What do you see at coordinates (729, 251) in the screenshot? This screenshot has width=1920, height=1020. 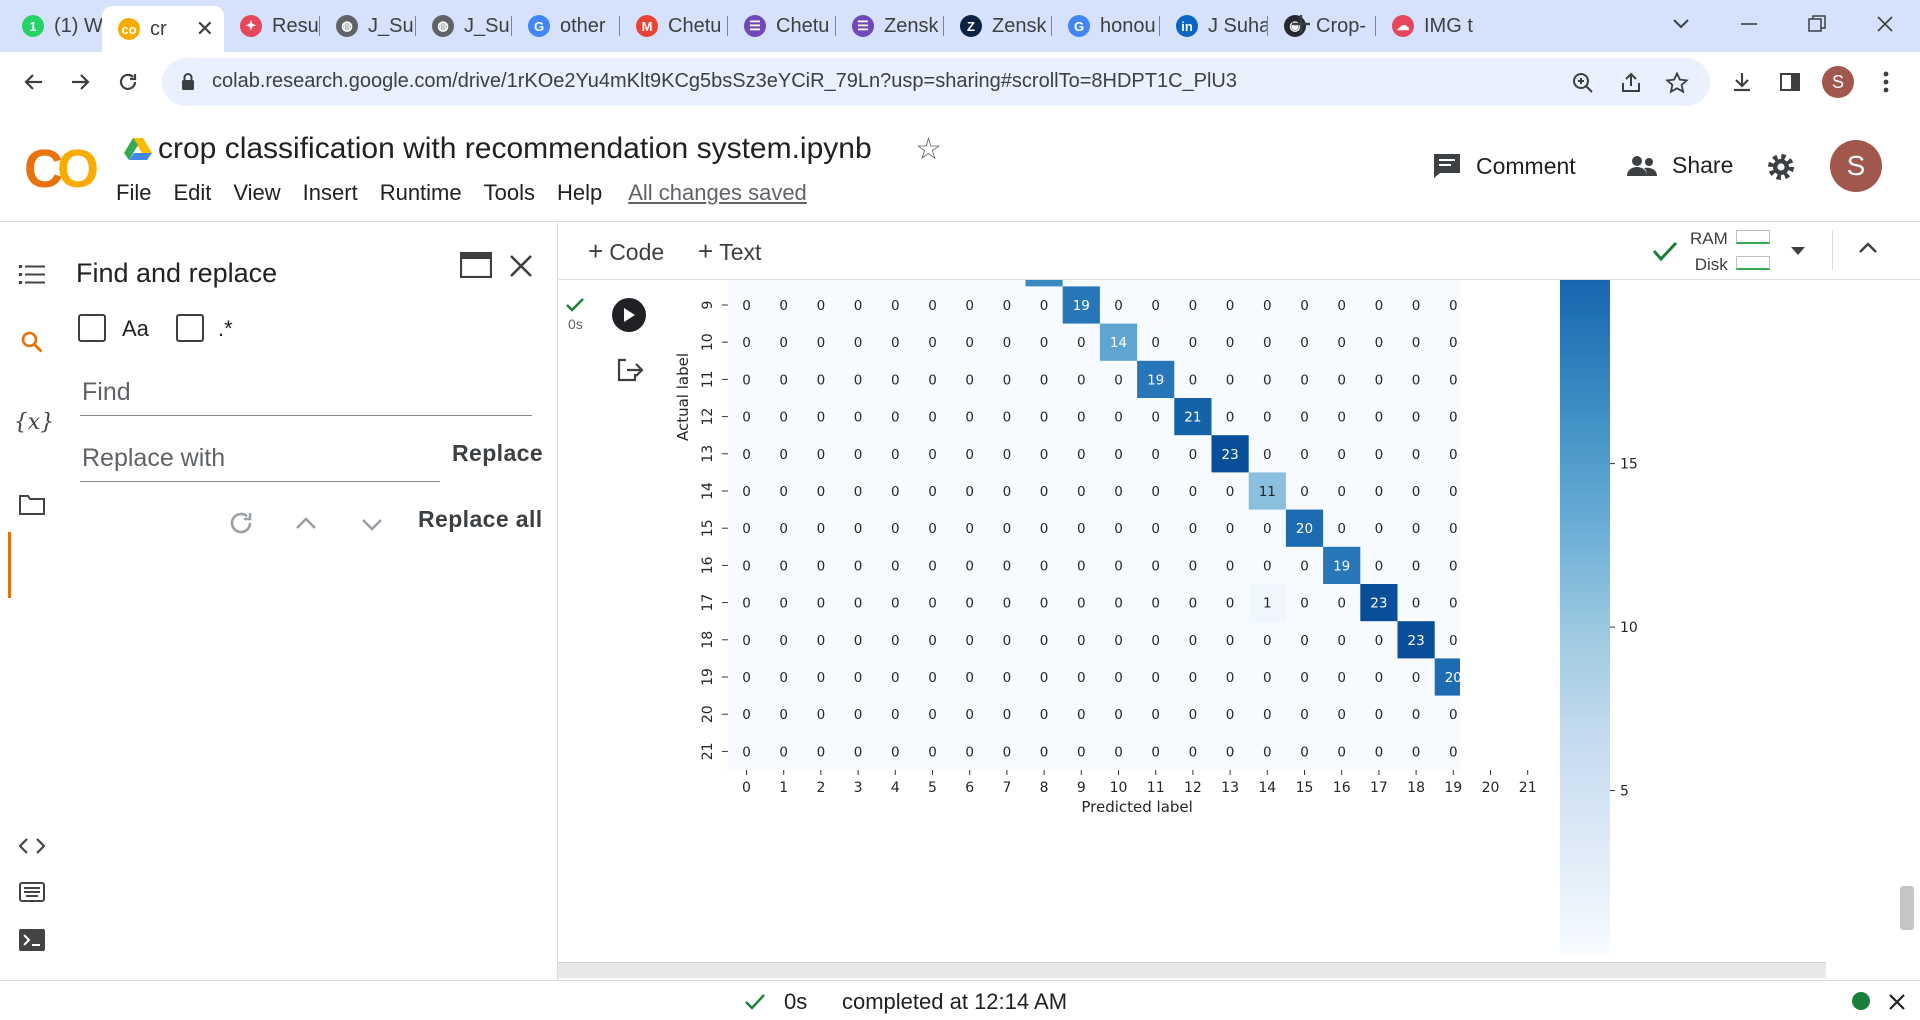 I see `add-text-button: + Text` at bounding box center [729, 251].